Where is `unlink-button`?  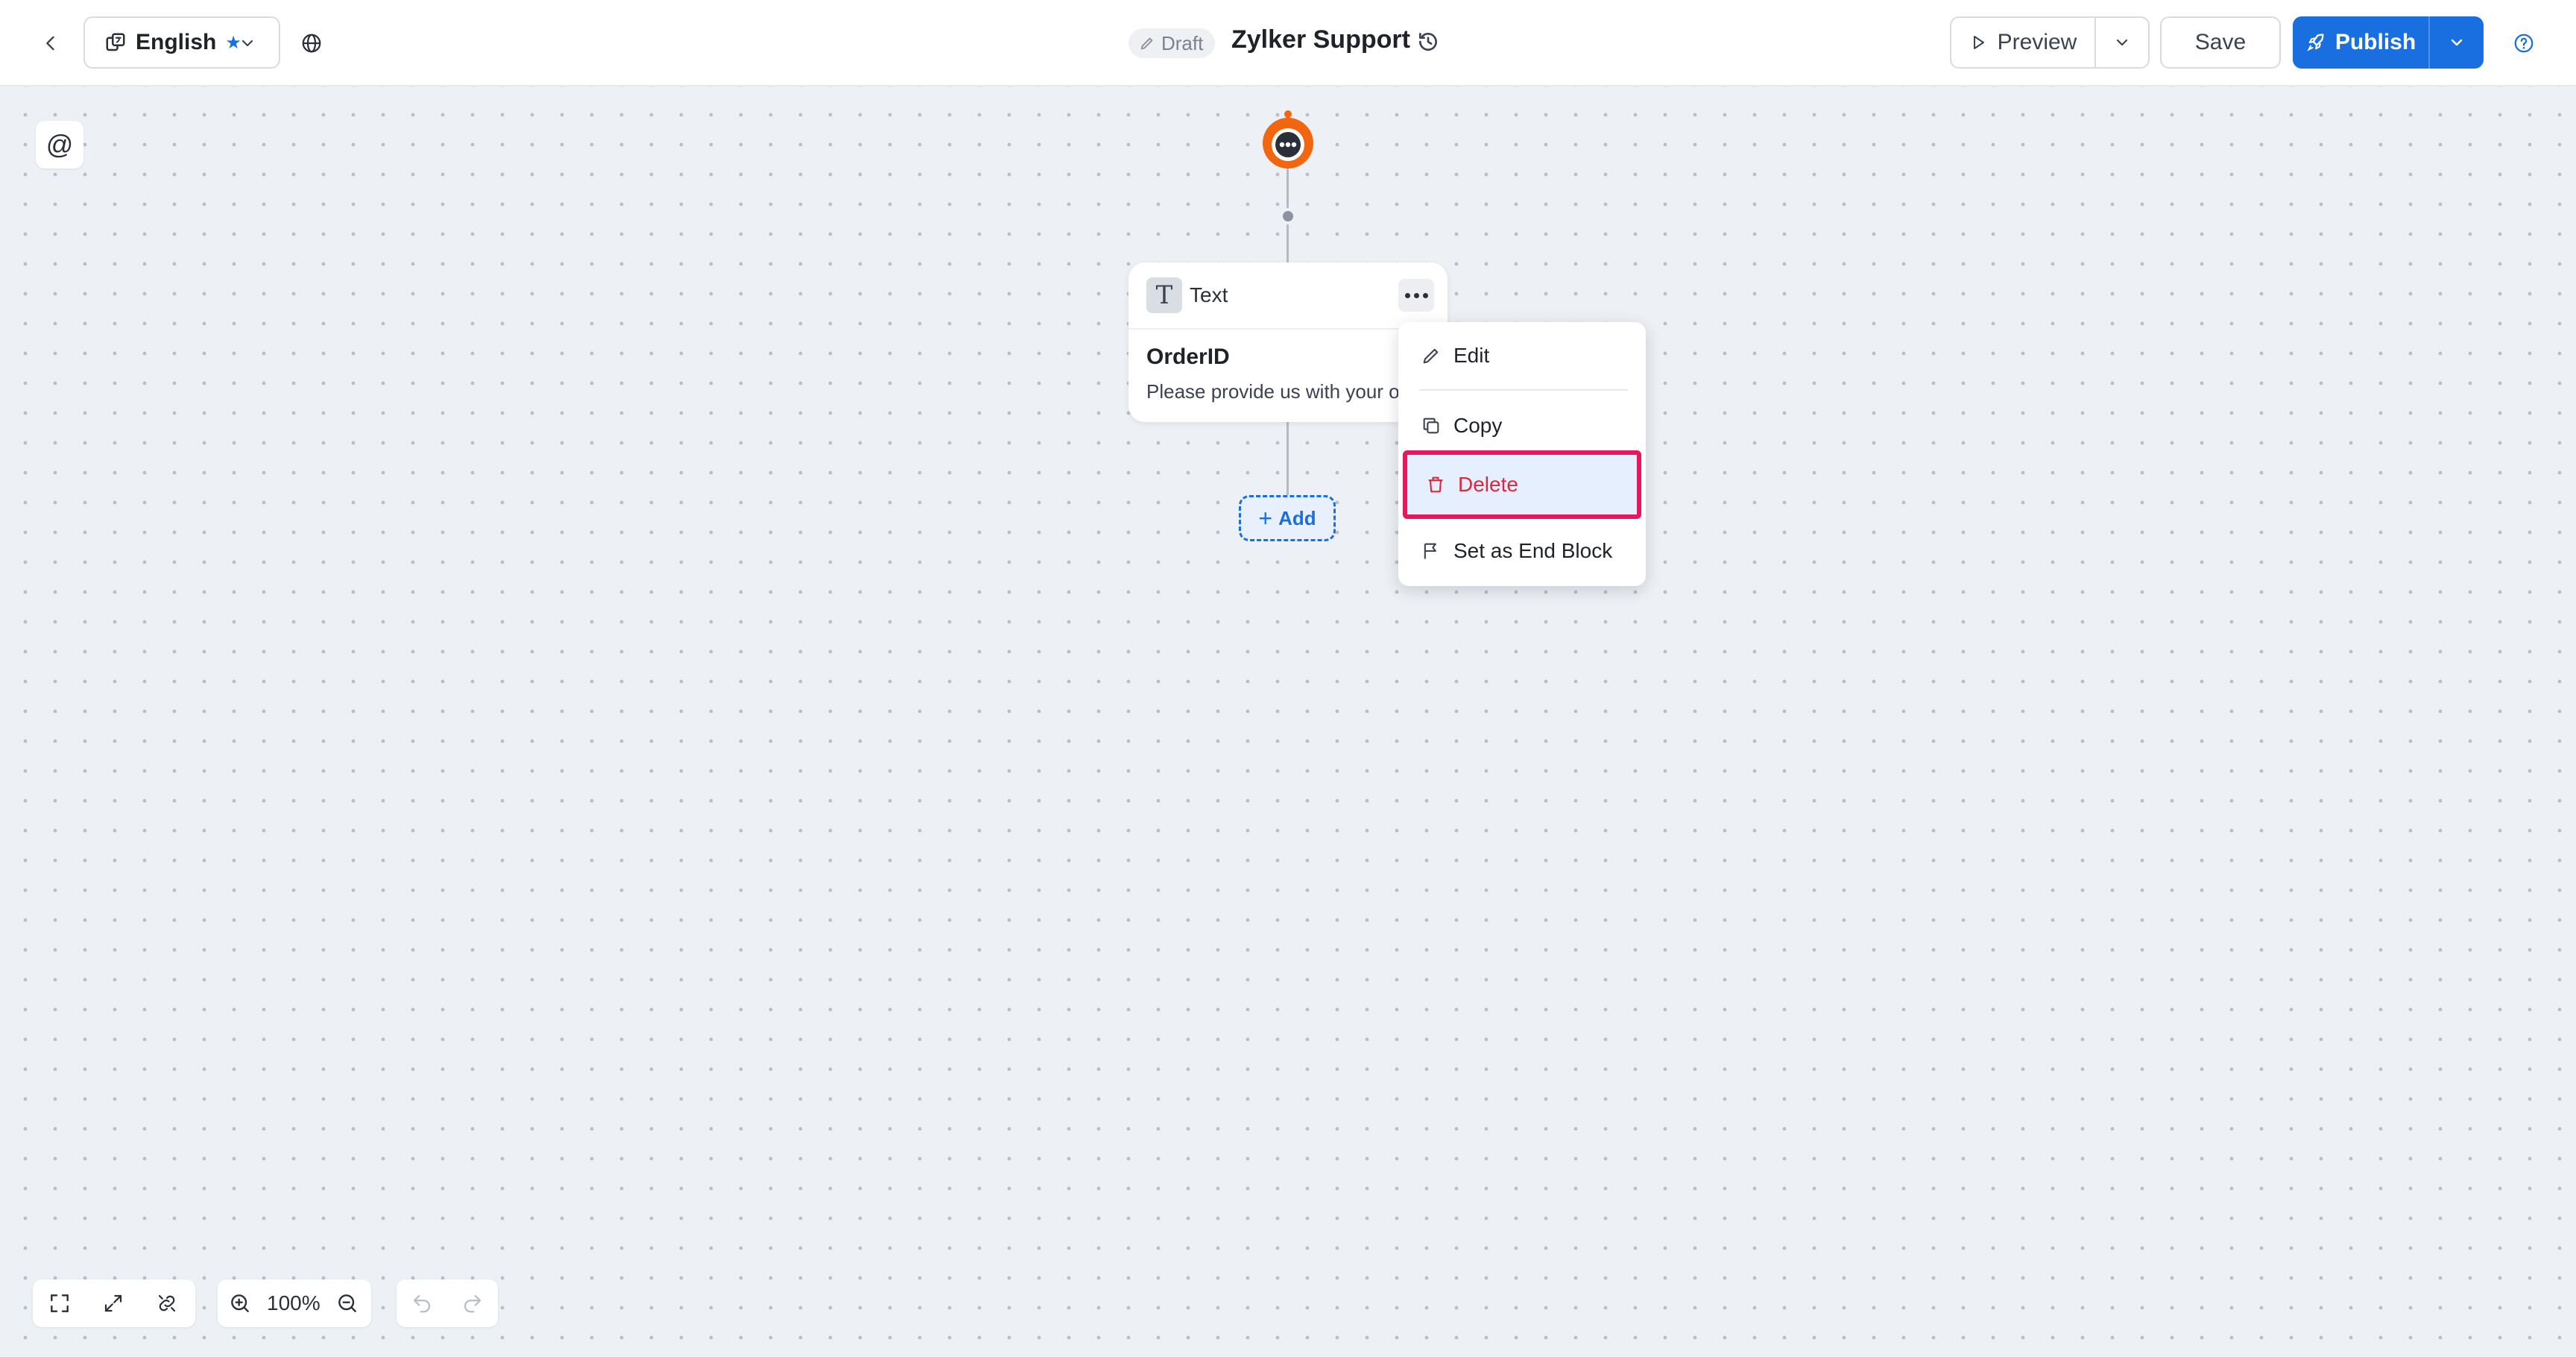
unlink-button is located at coordinates (167, 1303).